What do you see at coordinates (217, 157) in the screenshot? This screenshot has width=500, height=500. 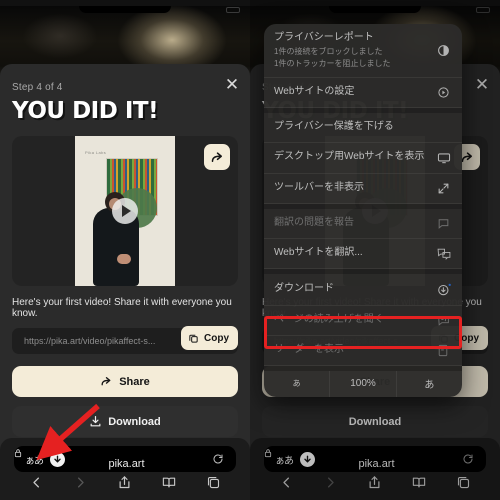 I see `share-icon` at bounding box center [217, 157].